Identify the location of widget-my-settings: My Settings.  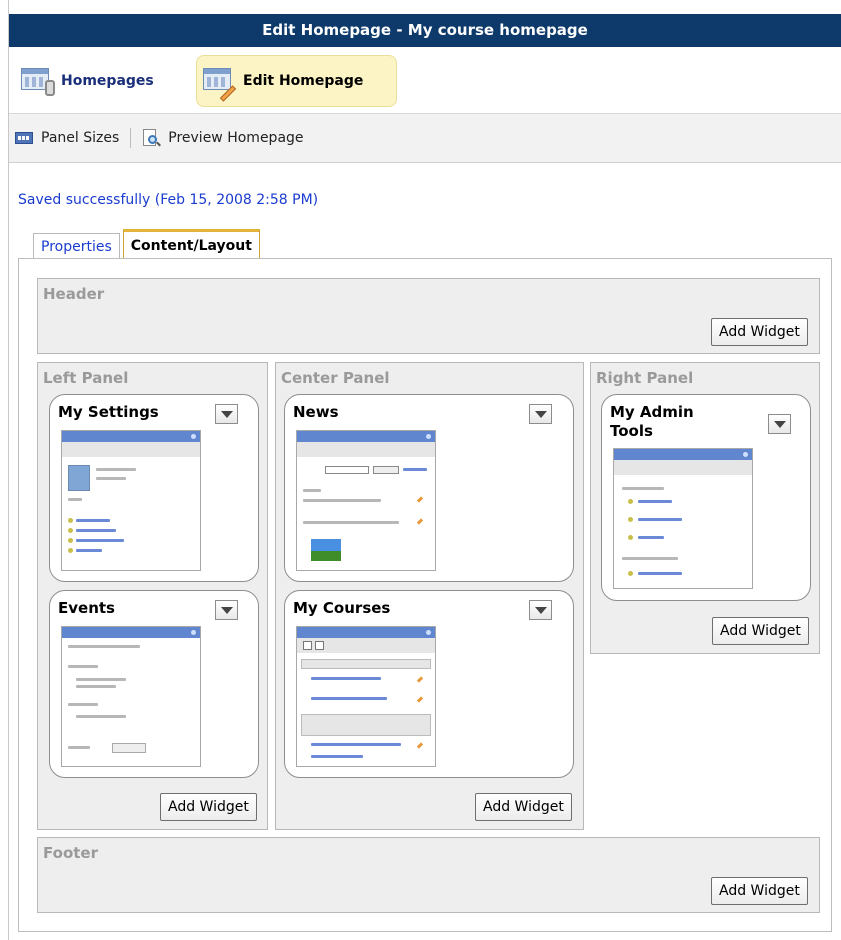
(154, 488).